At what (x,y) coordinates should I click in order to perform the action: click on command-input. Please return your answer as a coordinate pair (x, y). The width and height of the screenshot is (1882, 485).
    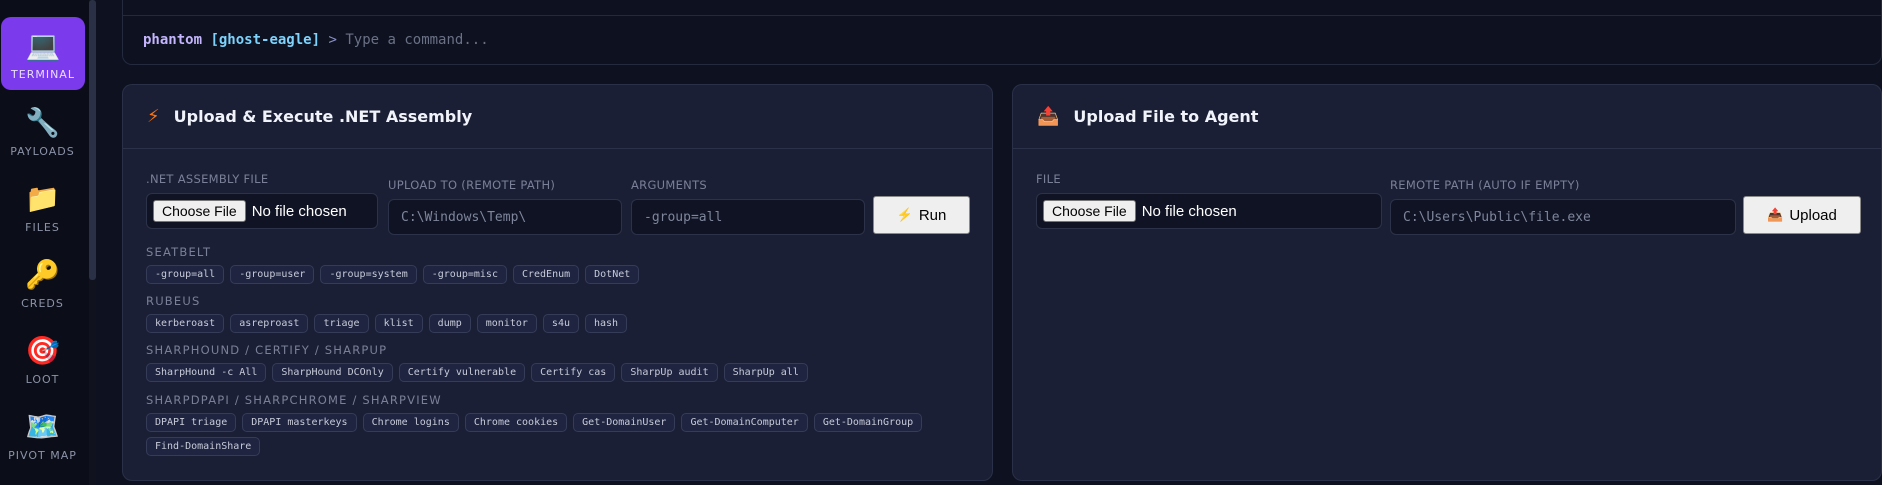
    Looking at the image, I should click on (595, 40).